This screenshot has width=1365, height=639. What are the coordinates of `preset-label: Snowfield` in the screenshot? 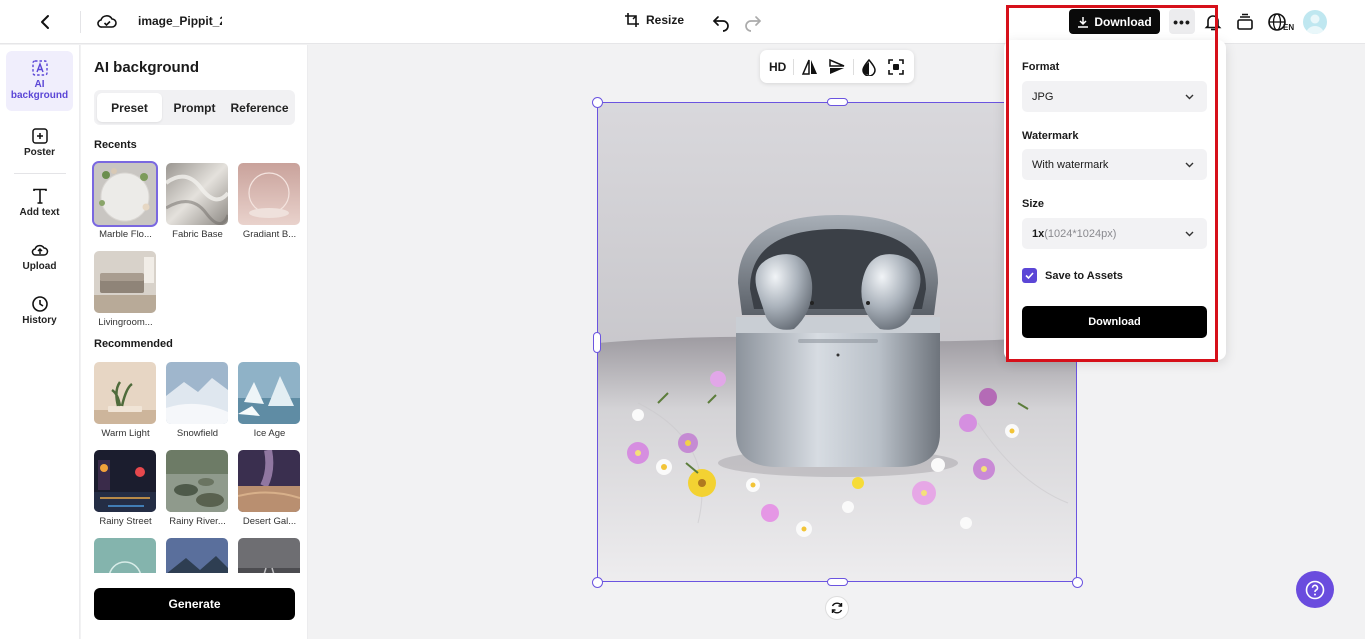 It's located at (197, 433).